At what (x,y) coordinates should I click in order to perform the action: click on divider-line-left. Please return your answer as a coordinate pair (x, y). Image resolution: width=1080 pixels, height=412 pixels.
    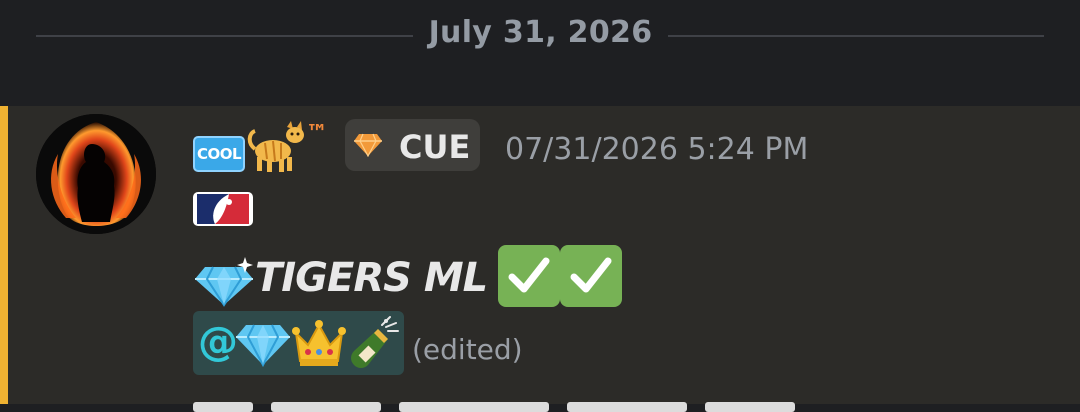
    Looking at the image, I should click on (224, 36).